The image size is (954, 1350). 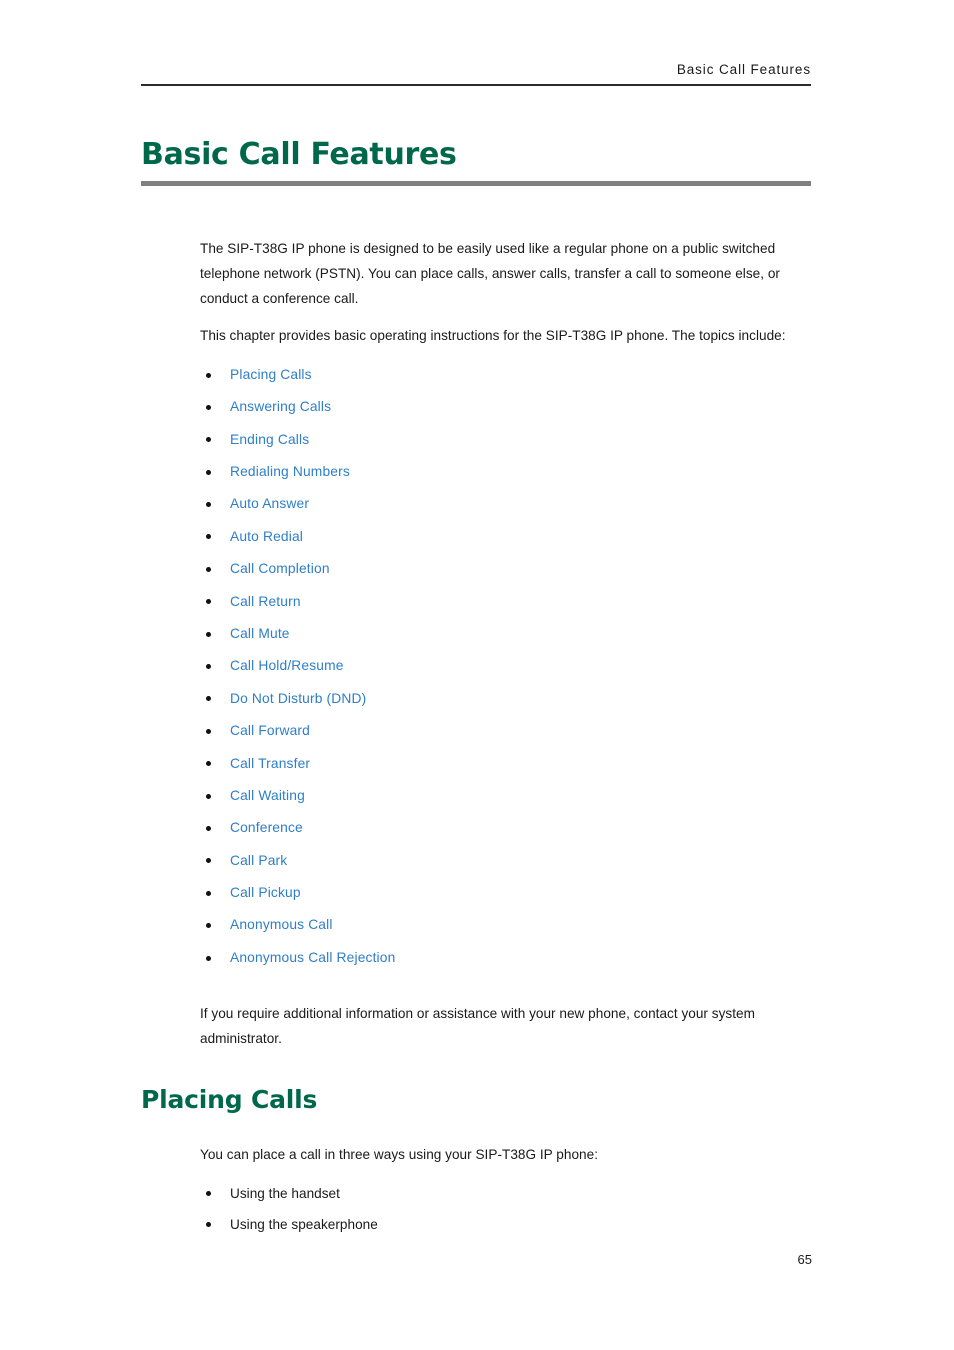 What do you see at coordinates (506, 796) in the screenshot?
I see `list-item: Call Waiting` at bounding box center [506, 796].